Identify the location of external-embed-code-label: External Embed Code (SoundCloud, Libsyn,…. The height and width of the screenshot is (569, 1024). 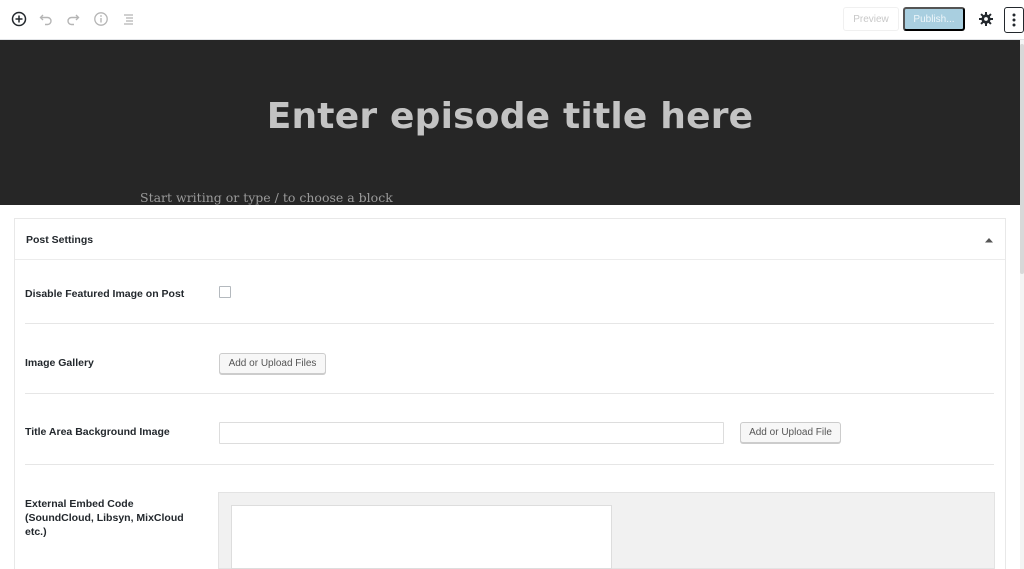
(104, 518).